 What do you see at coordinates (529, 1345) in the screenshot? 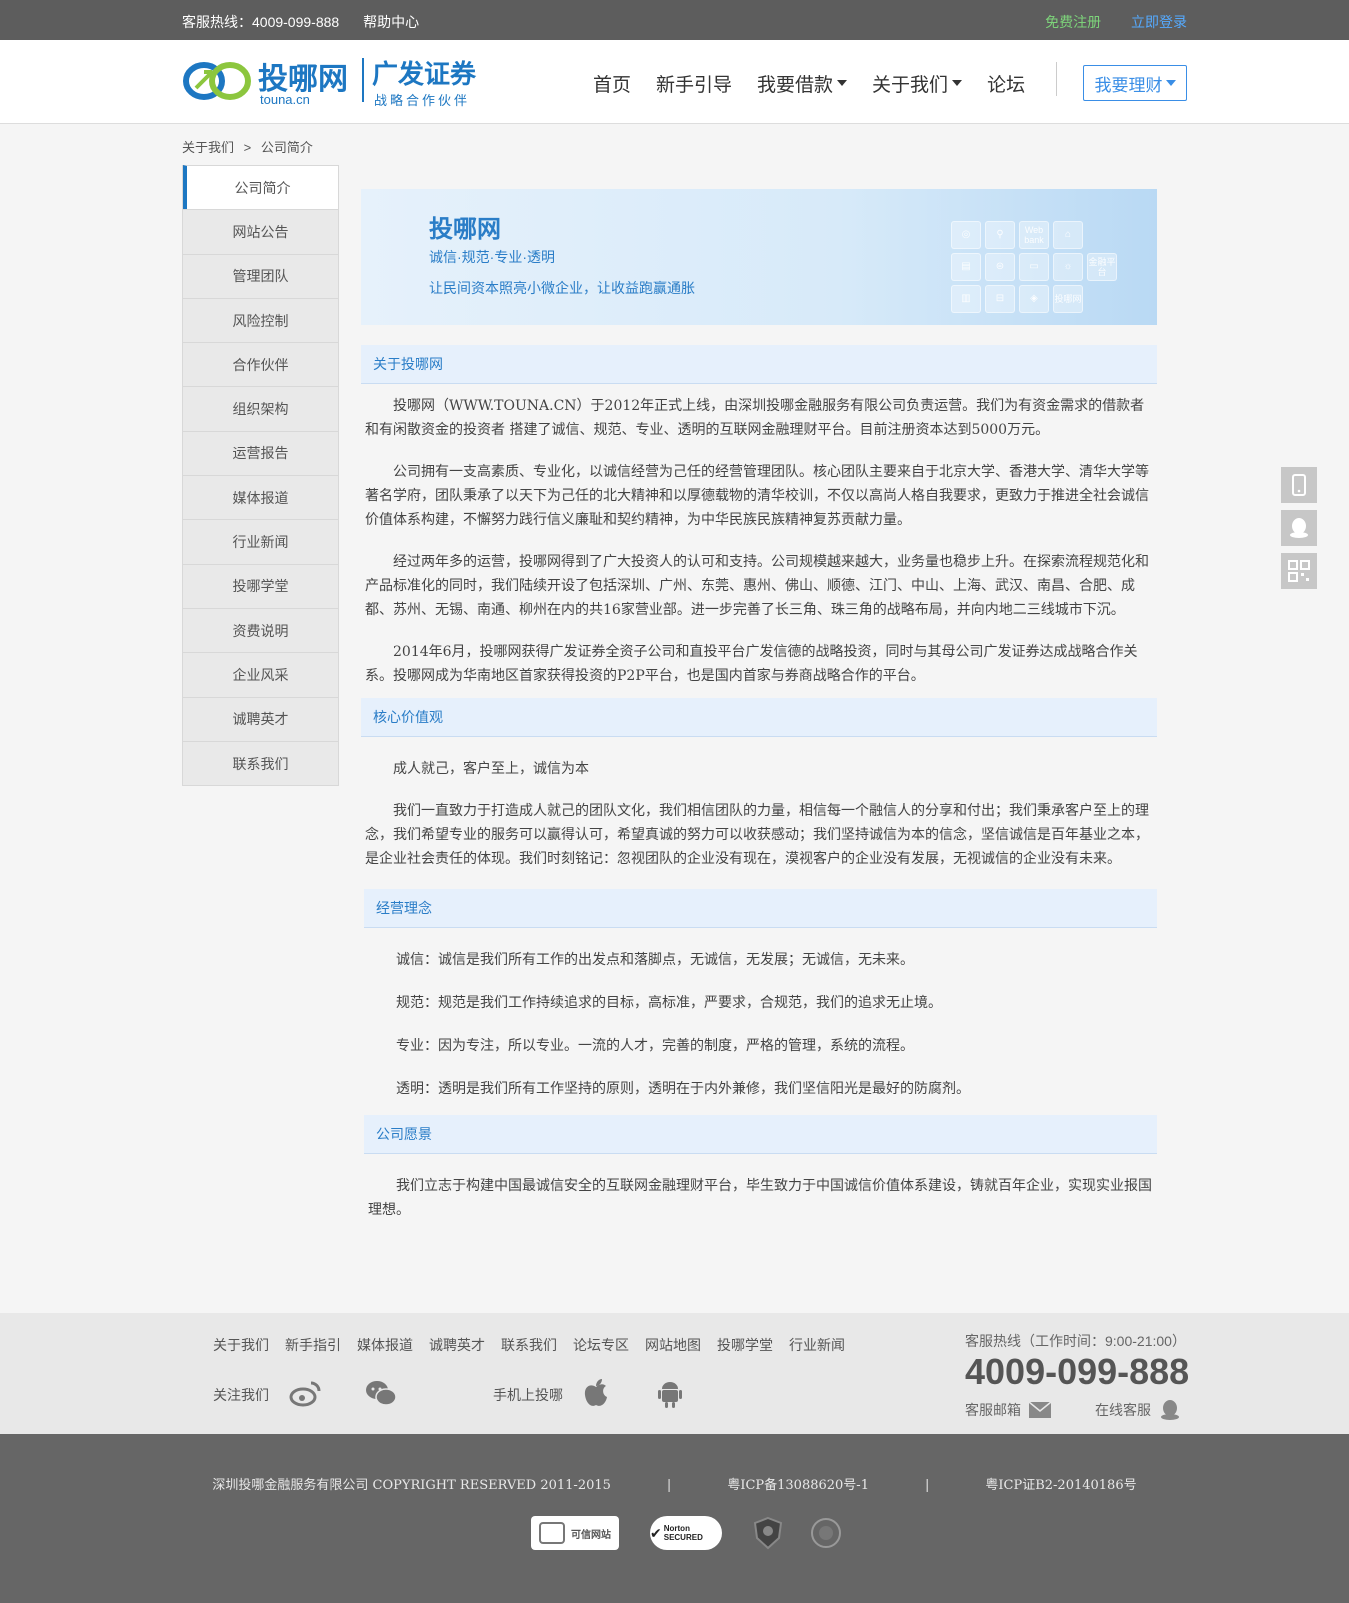
I see `footer-link: 联系我们` at bounding box center [529, 1345].